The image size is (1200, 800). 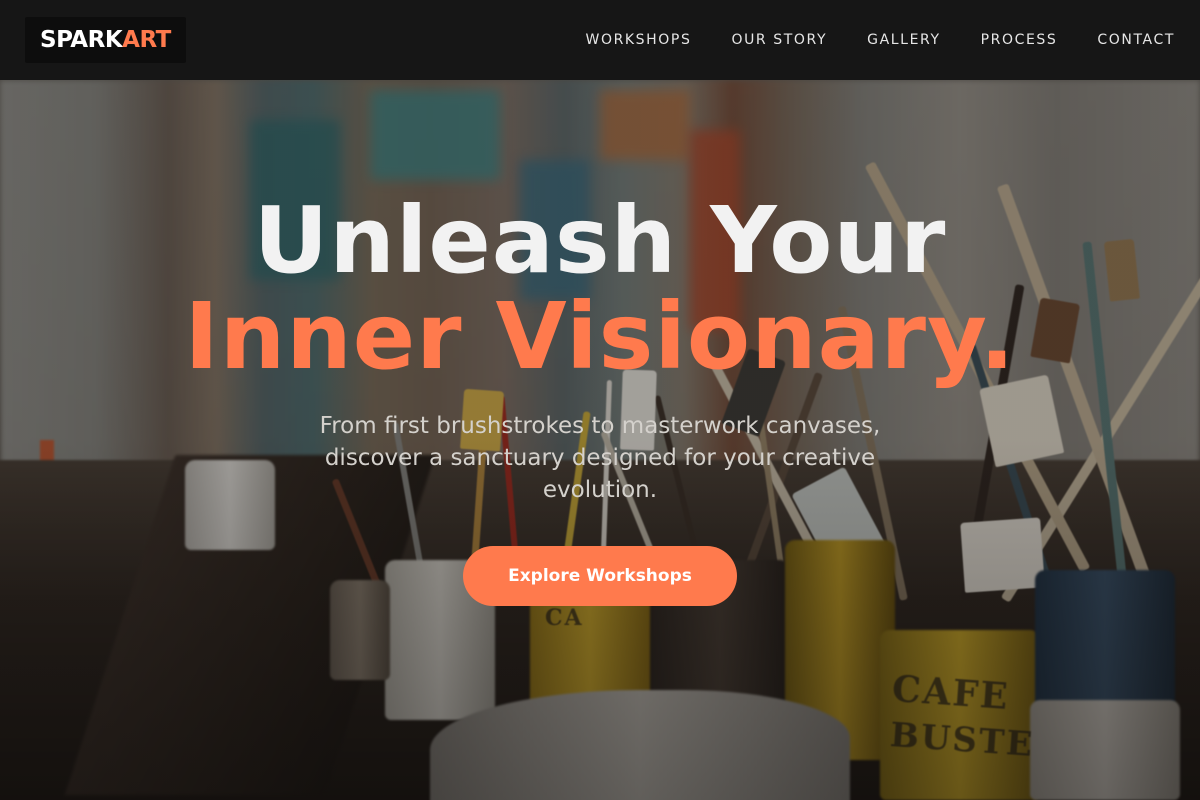 I want to click on headline-line-2: Inner Visionary., so click(x=600, y=336).